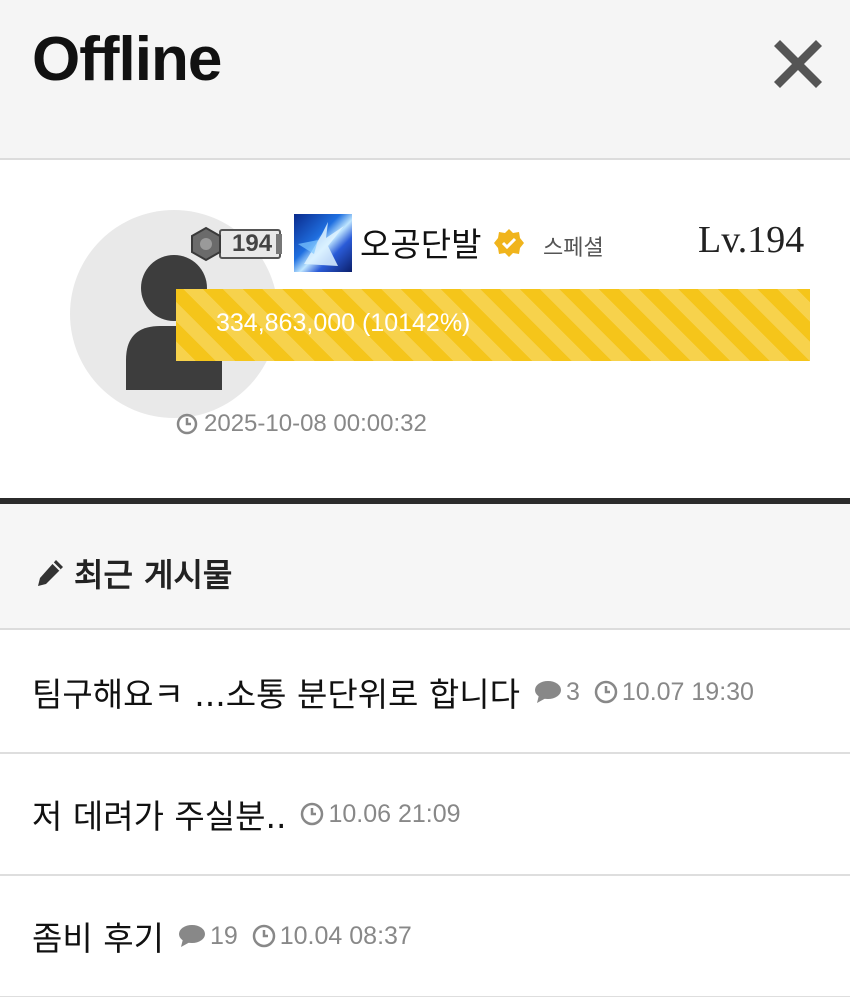 The width and height of the screenshot is (850, 997). Describe the element at coordinates (153, 575) in the screenshot. I see `recent-posts-heading: 최근 게시물` at that location.